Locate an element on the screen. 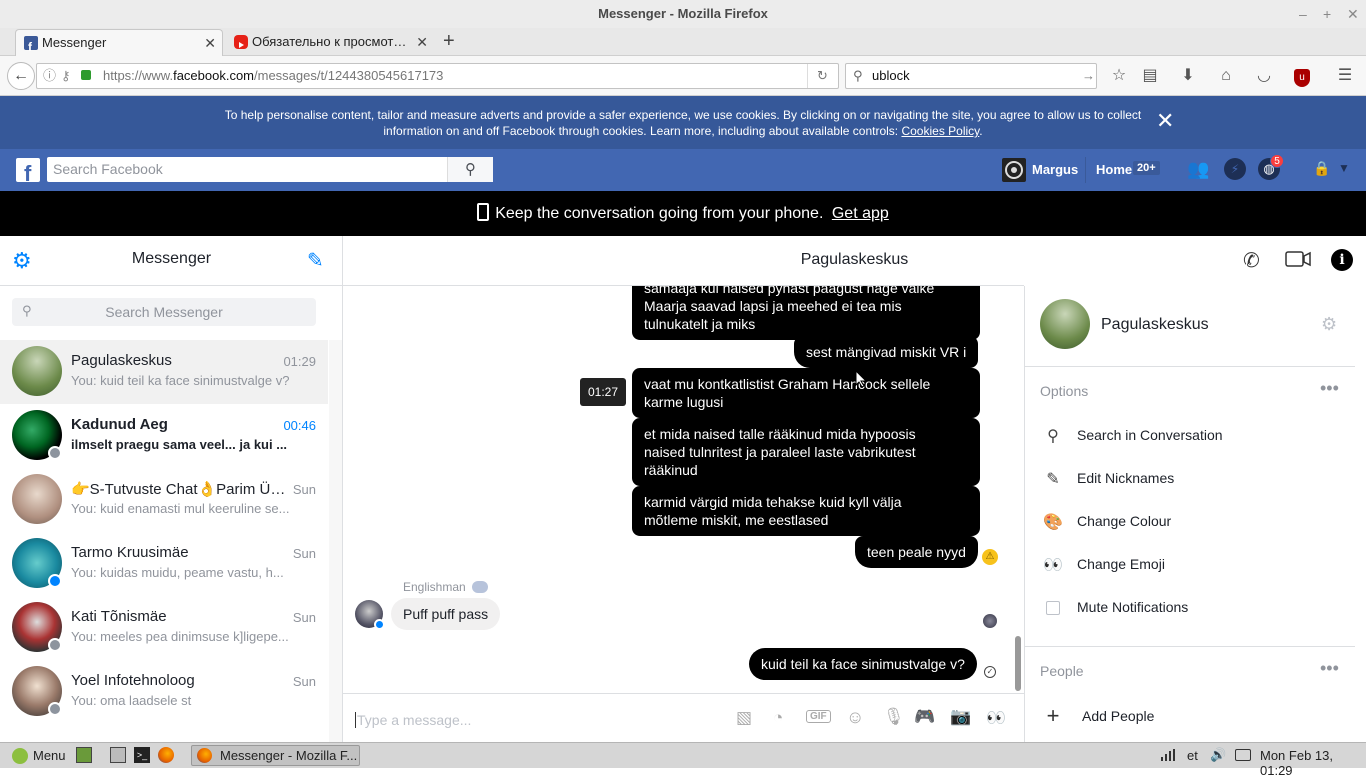  search-icon: ⚲ is located at coordinates (470, 169).